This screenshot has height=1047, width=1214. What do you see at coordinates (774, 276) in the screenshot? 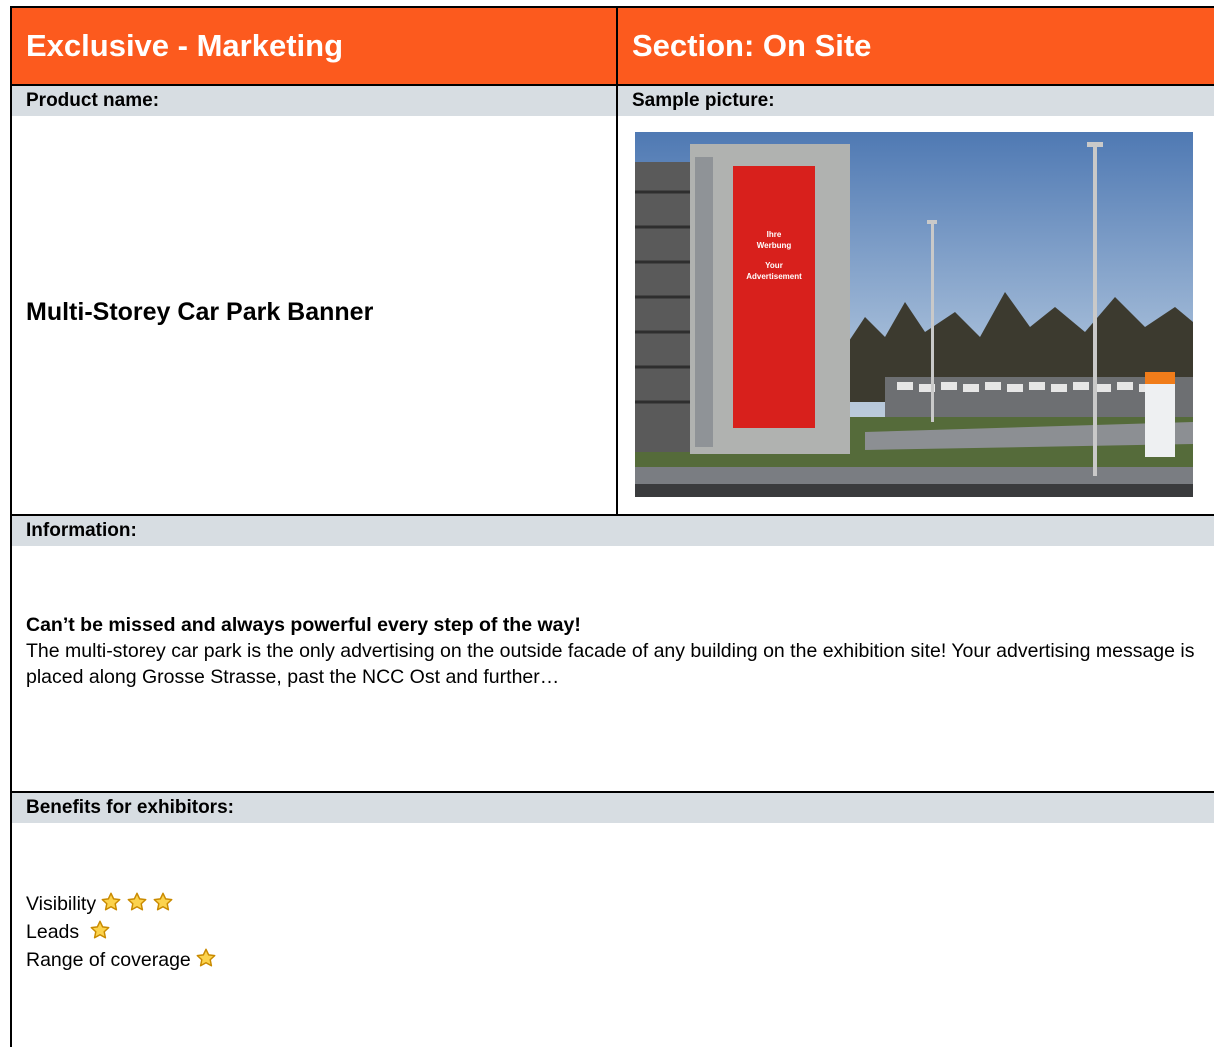
I see `banner-text-4: Advertisement` at bounding box center [774, 276].